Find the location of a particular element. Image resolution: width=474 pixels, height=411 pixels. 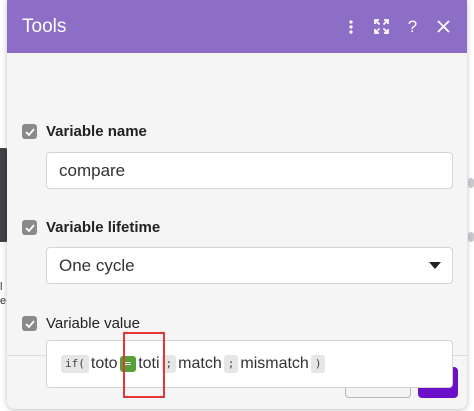

variable-lifetime-select: One cycle is located at coordinates (249, 265).